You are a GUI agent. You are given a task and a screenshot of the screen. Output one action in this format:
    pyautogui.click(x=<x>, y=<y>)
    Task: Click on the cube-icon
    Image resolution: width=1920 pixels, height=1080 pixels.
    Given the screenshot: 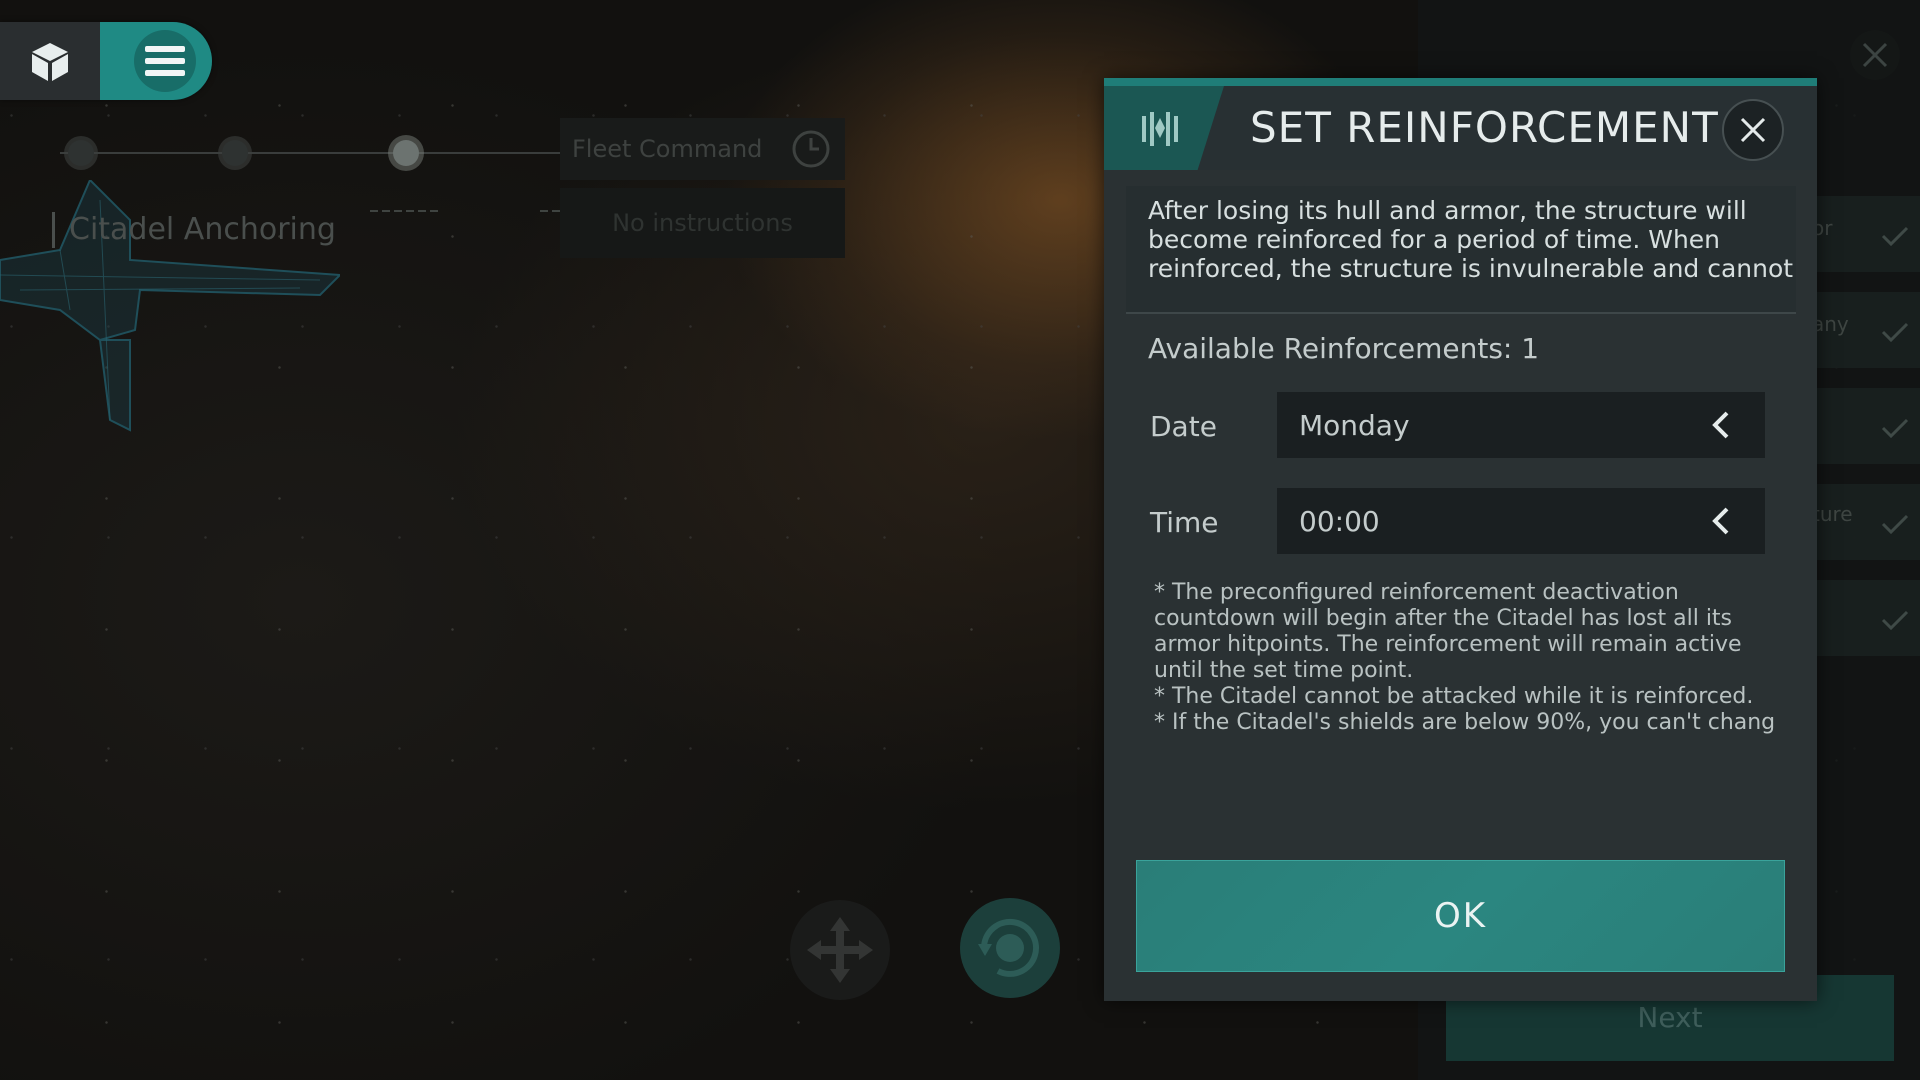 What is the action you would take?
    pyautogui.click(x=50, y=62)
    